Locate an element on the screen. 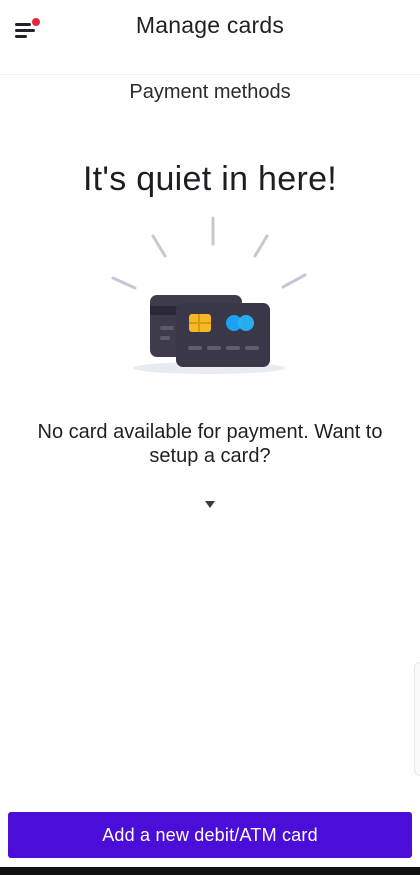 The width and height of the screenshot is (420, 875). expand-toggle is located at coordinates (210, 504).